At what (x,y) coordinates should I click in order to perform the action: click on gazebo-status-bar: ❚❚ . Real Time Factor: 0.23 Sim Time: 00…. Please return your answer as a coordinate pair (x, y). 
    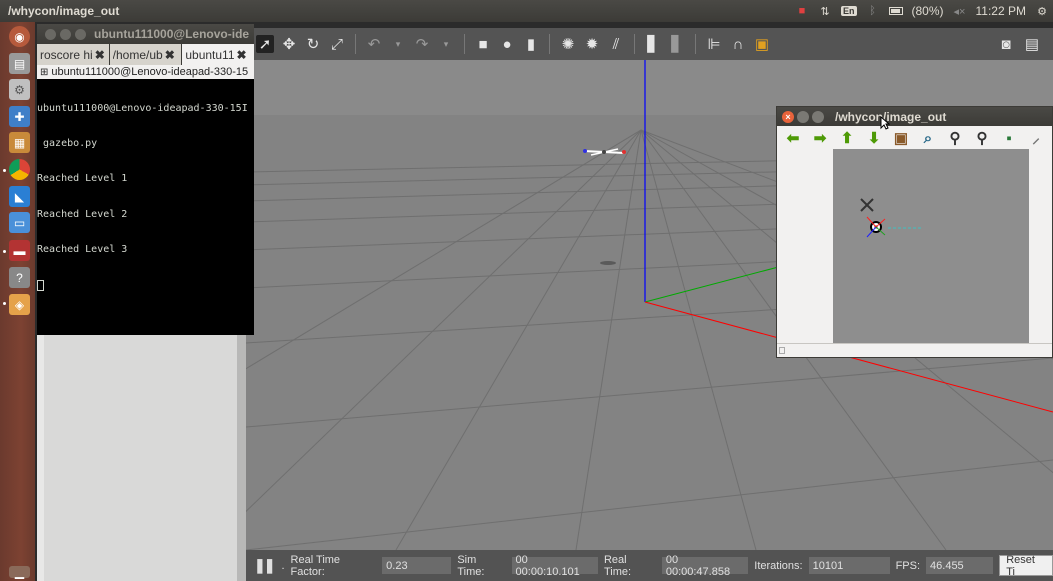
    Looking at the image, I should click on (649, 565).